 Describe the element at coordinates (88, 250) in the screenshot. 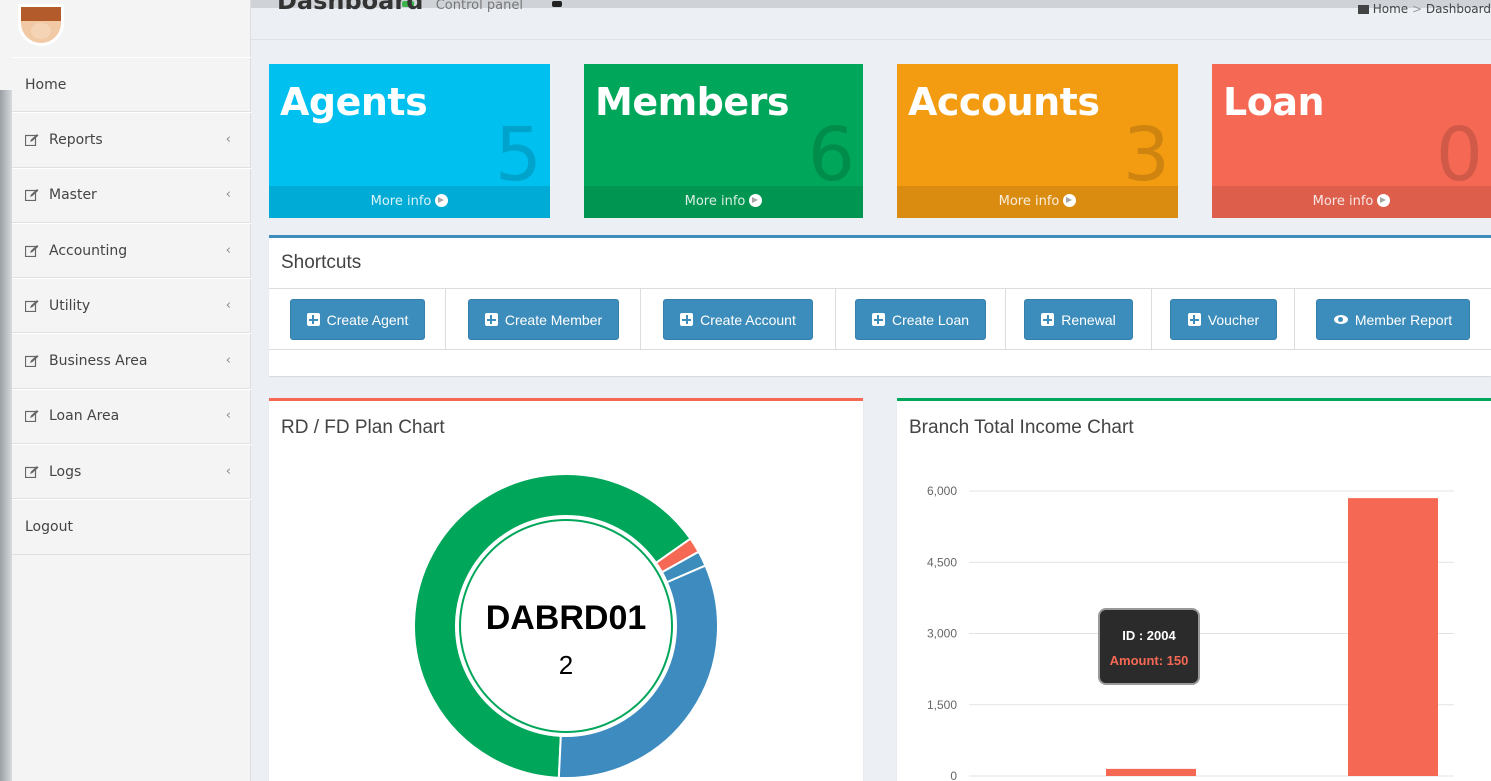

I see `sidebar-item-label: Accounting` at that location.